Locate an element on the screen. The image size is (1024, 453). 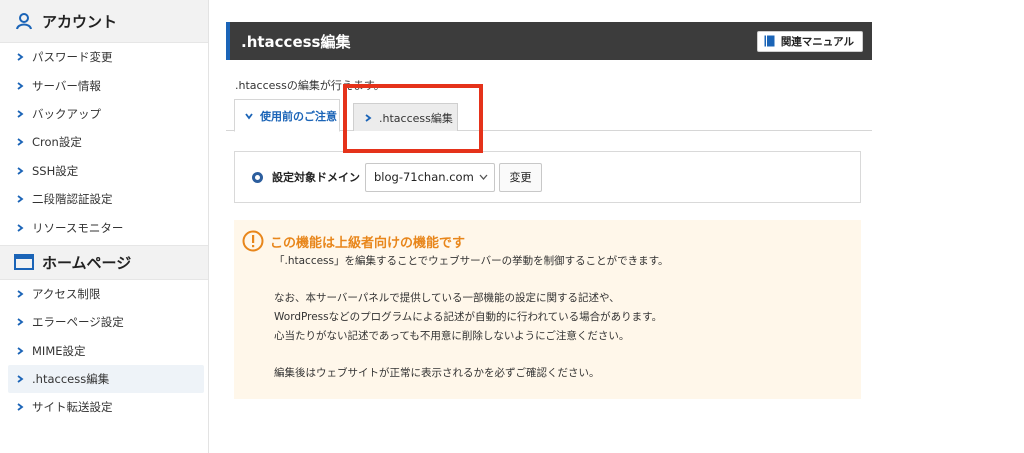
sidebar-item-label: .htaccess編集 is located at coordinates (71, 379).